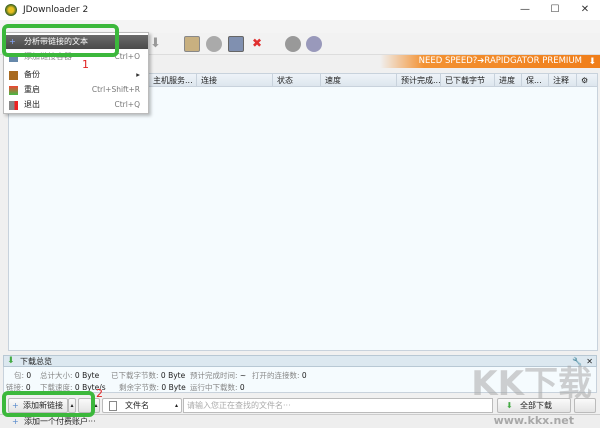  What do you see at coordinates (85, 64) in the screenshot?
I see `annotation-1: 1` at bounding box center [85, 64].